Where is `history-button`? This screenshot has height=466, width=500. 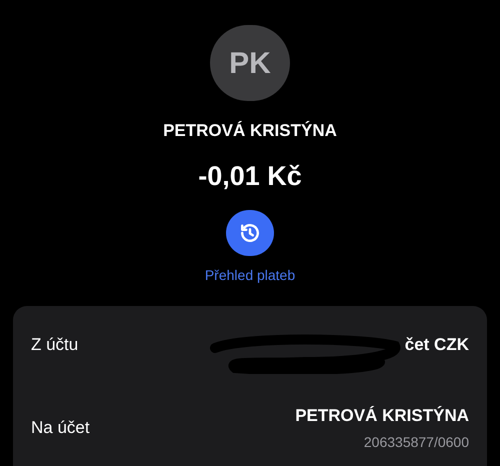 history-button is located at coordinates (250, 233).